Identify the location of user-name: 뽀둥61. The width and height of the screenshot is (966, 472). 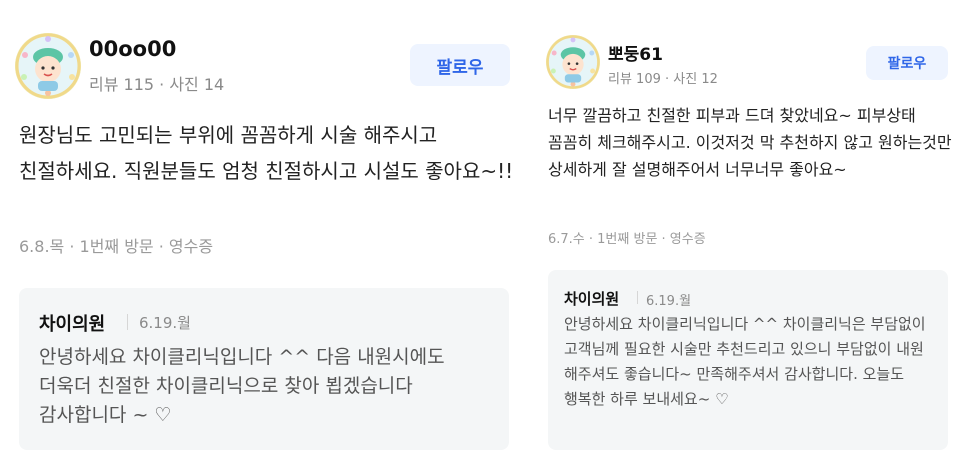
(635, 52).